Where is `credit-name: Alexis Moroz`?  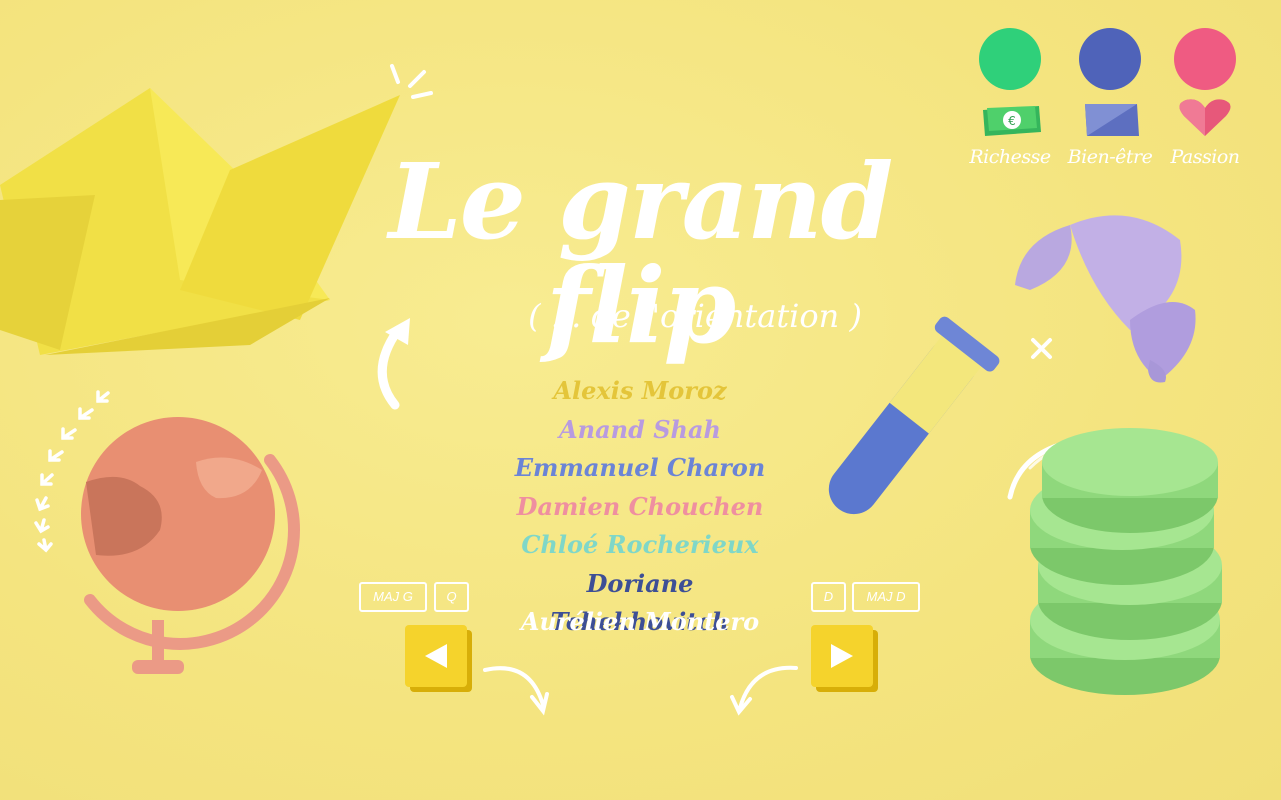 credit-name: Alexis Moroz is located at coordinates (640, 390).